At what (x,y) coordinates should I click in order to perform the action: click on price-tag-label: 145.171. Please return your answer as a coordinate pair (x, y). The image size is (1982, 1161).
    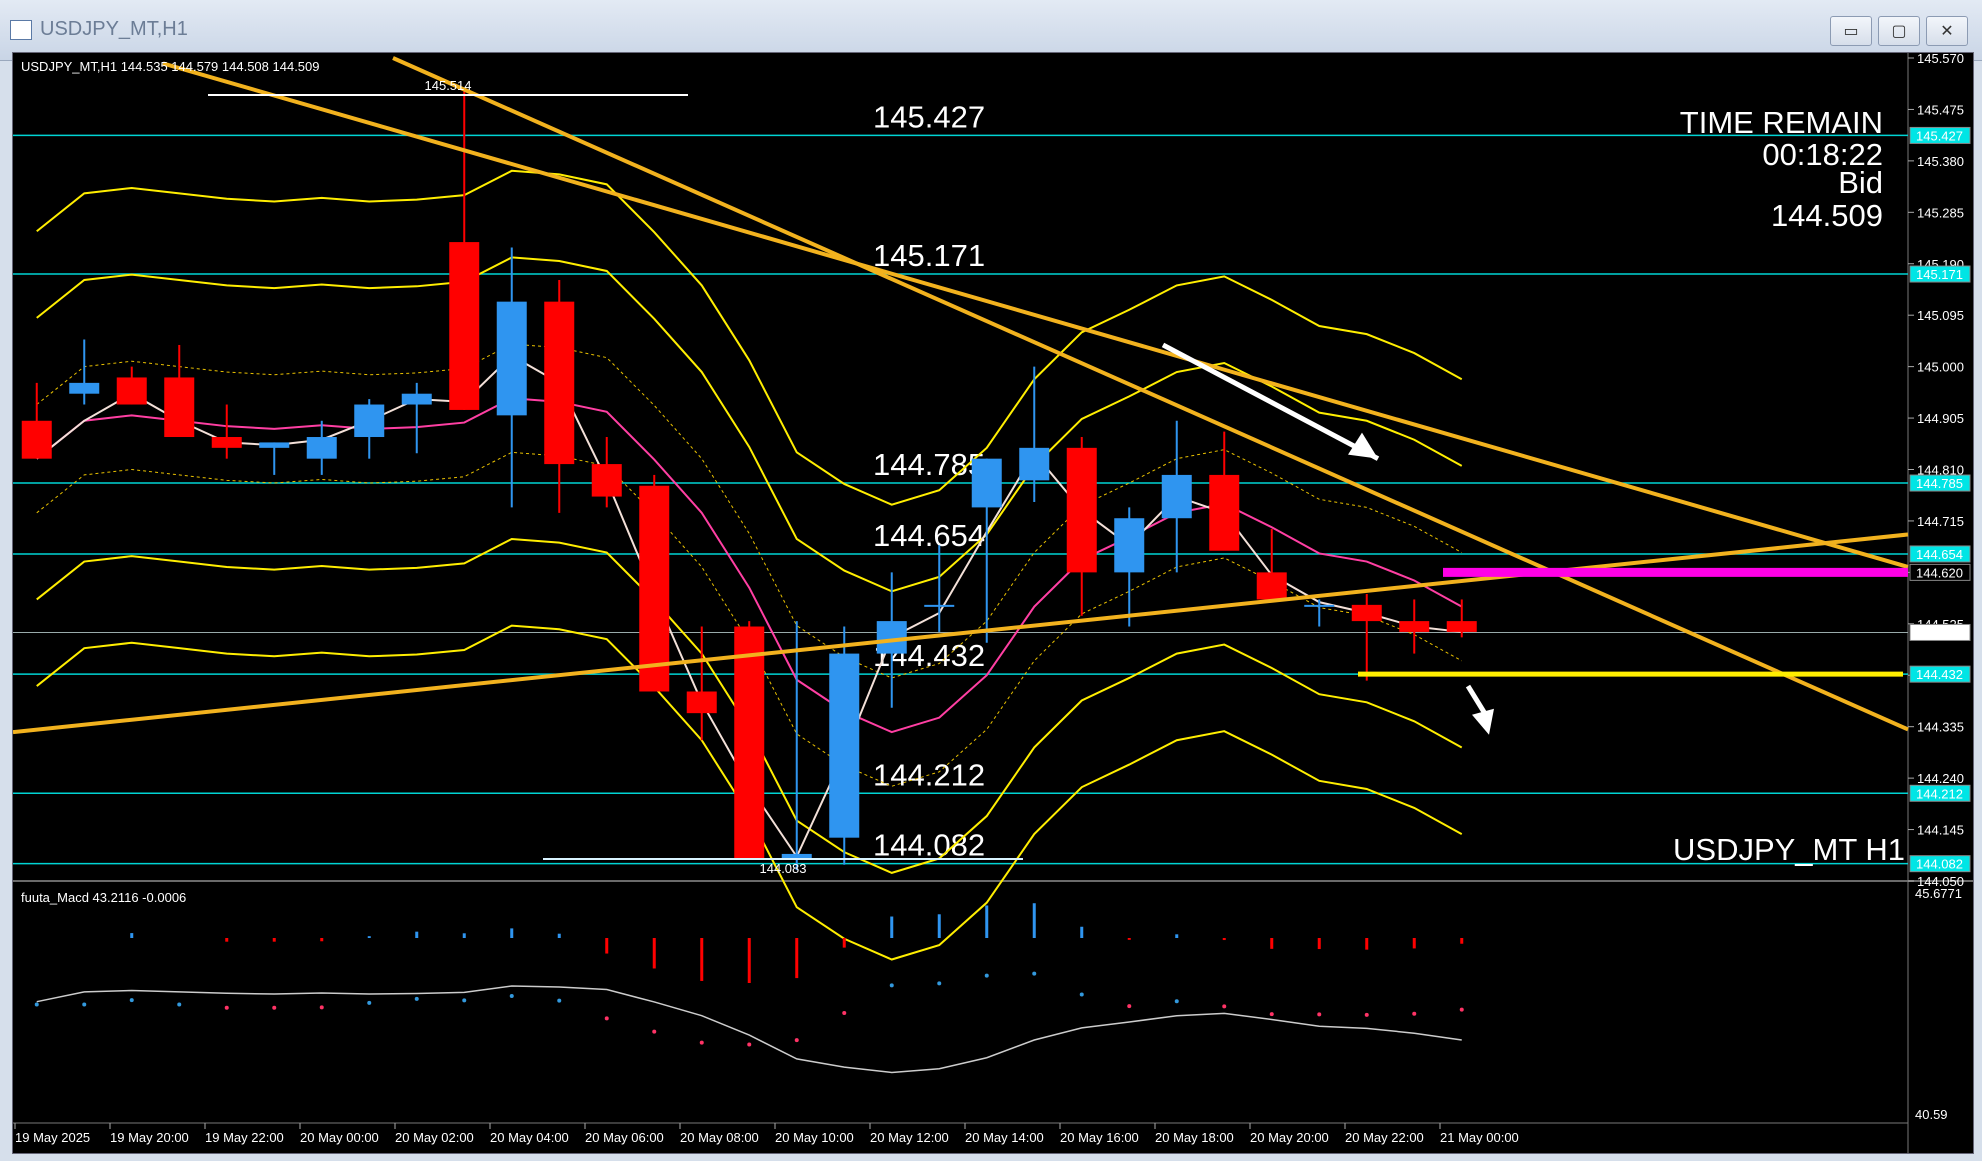
    Looking at the image, I should click on (1939, 274).